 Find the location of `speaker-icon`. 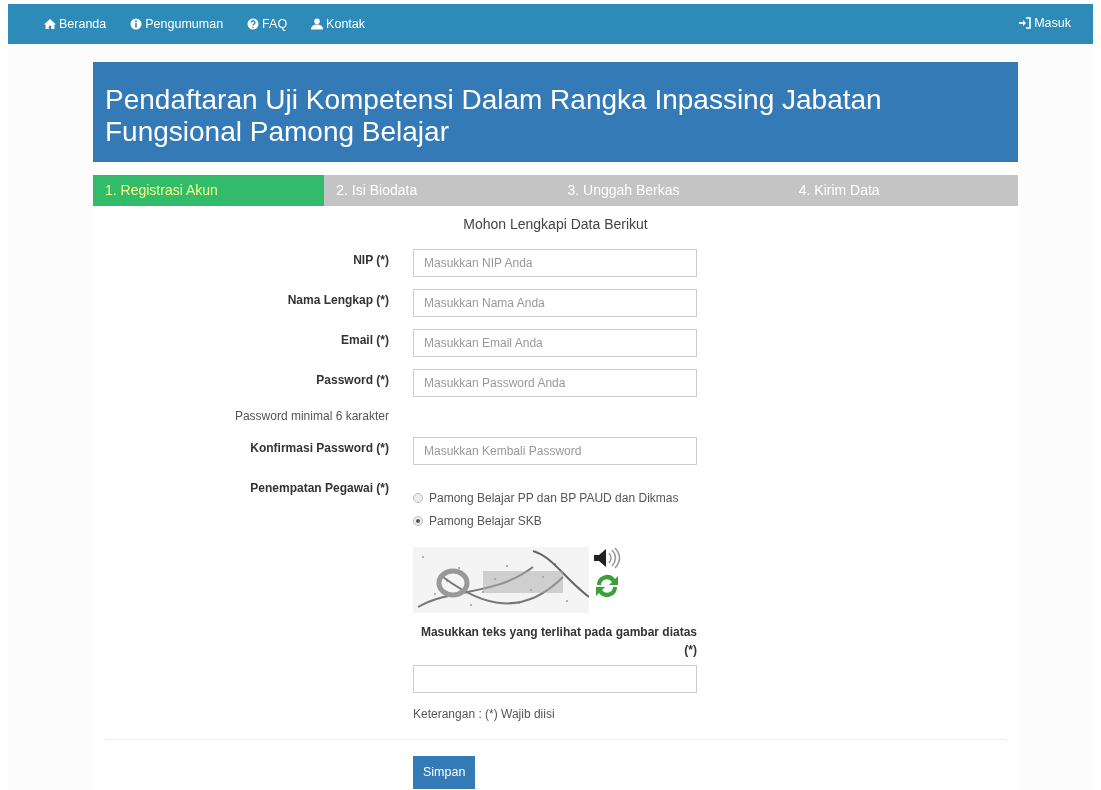

speaker-icon is located at coordinates (607, 558).